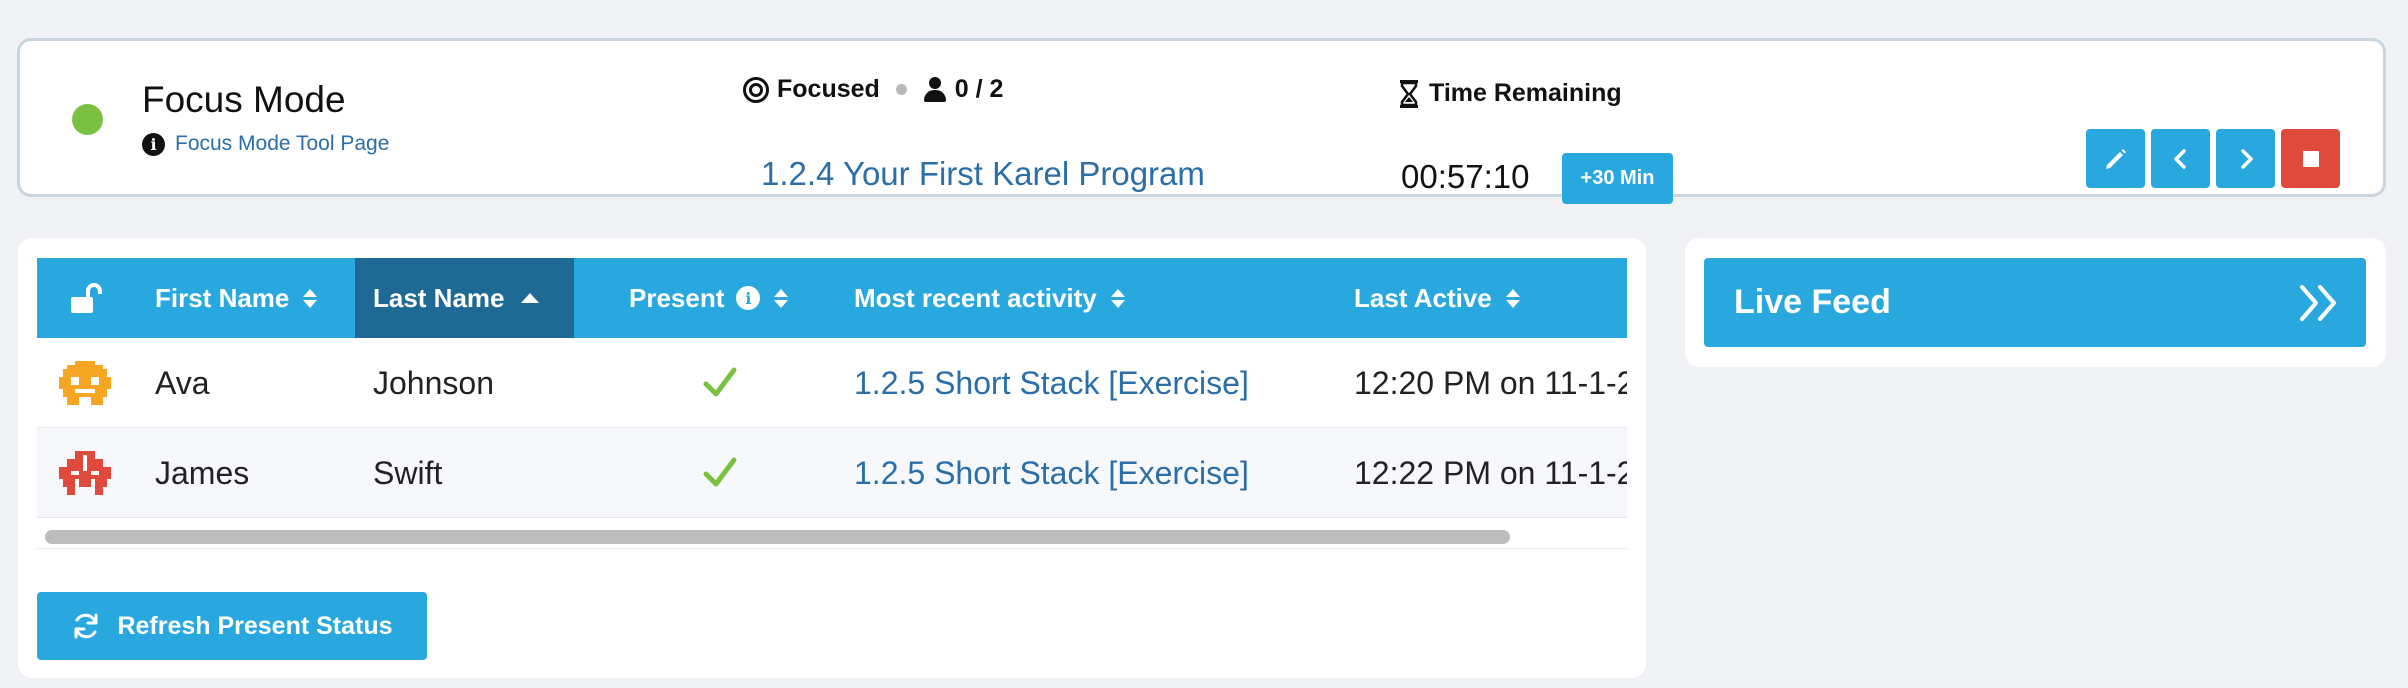 The height and width of the screenshot is (688, 2408). What do you see at coordinates (439, 297) in the screenshot?
I see `column-label: Last Name` at bounding box center [439, 297].